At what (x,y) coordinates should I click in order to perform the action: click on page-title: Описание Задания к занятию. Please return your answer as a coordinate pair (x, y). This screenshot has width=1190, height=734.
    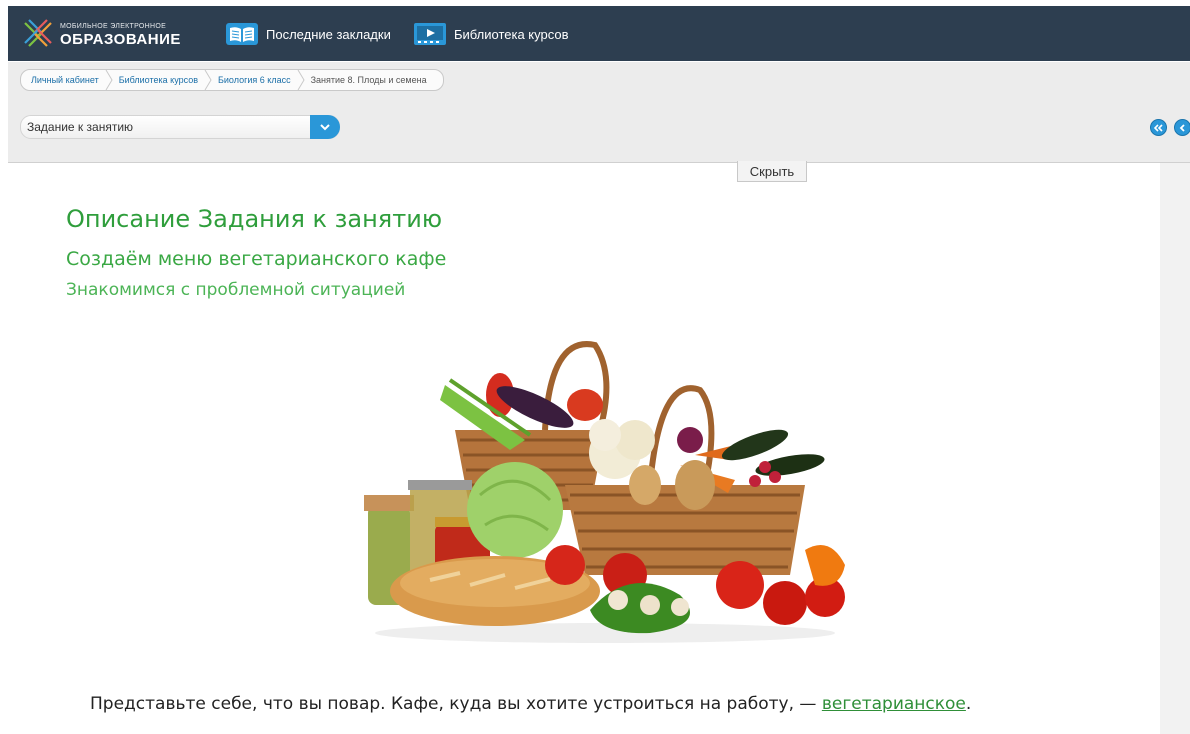
    Looking at the image, I should click on (254, 219).